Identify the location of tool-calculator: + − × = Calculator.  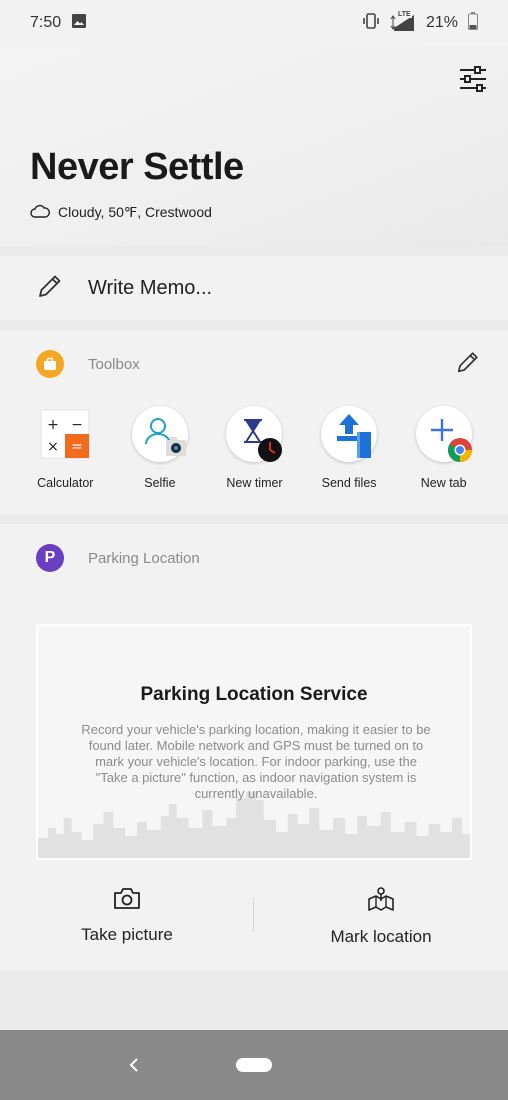
(65, 448).